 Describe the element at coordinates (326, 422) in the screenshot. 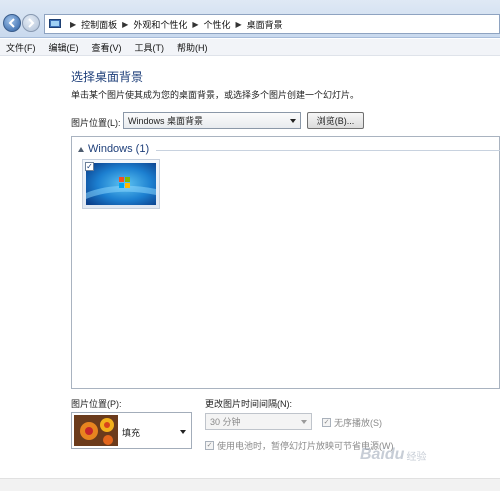

I see `shuffle-checkbox: ✓` at that location.